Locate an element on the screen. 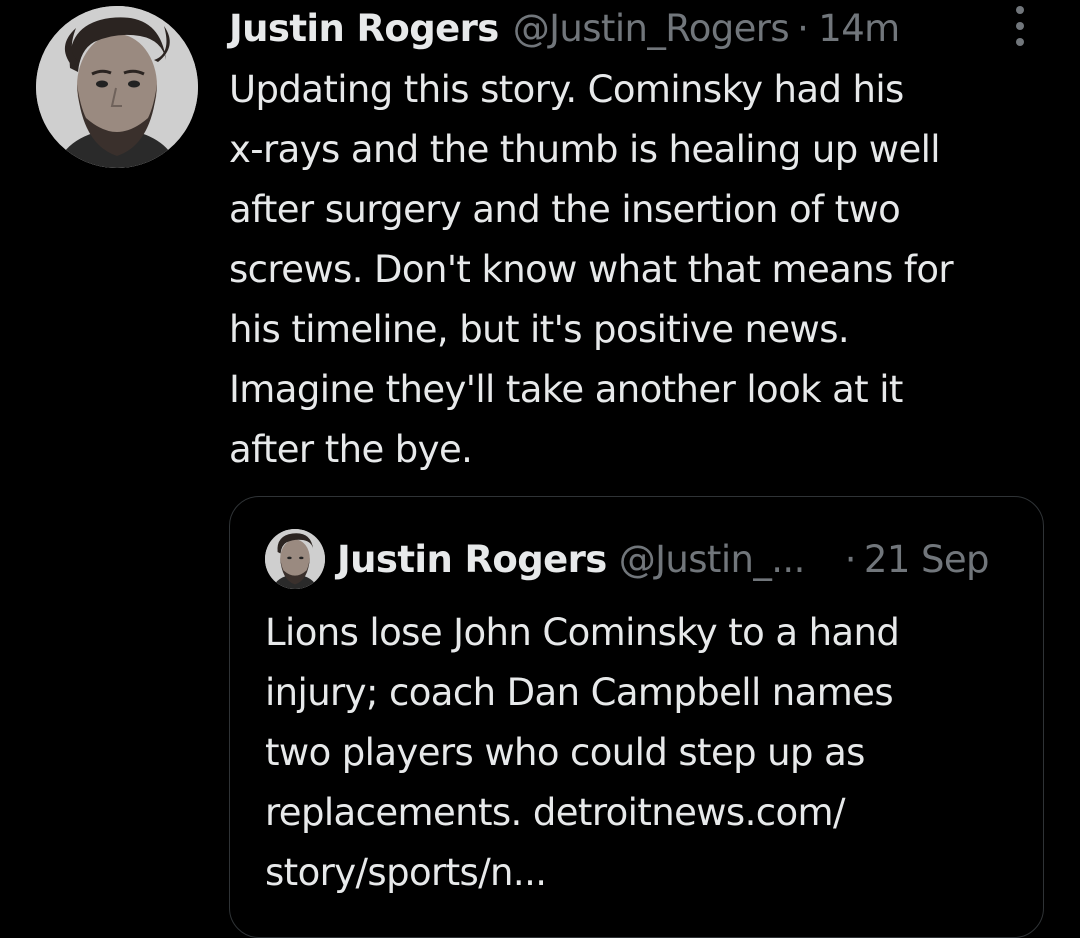 This screenshot has height=938, width=1080. author-avatar is located at coordinates (117, 87).